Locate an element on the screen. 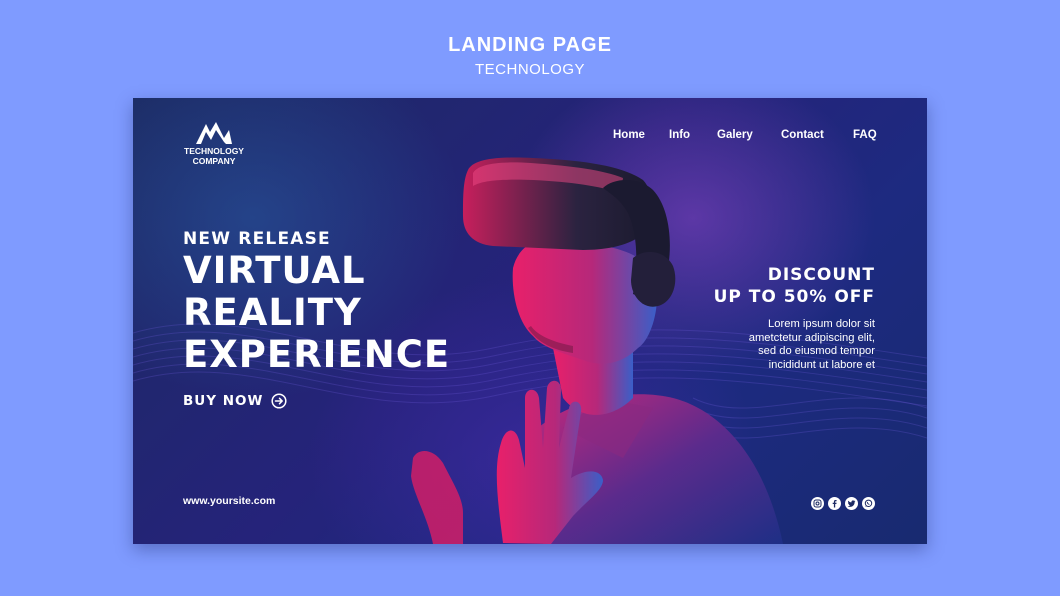 The width and height of the screenshot is (1060, 596). social-links is located at coordinates (843, 503).